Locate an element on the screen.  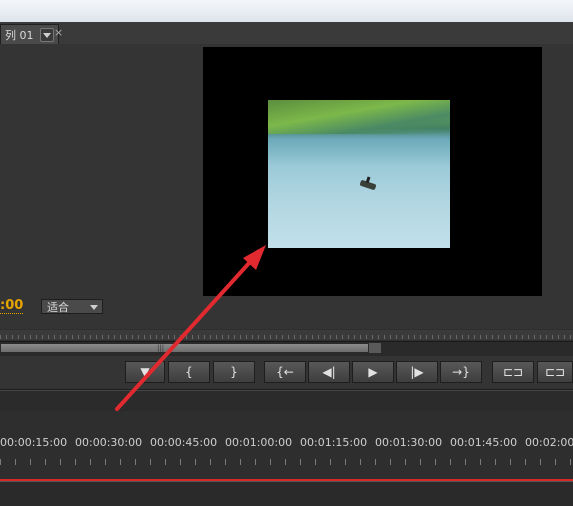
grip-icon: ||| is located at coordinates (161, 348).